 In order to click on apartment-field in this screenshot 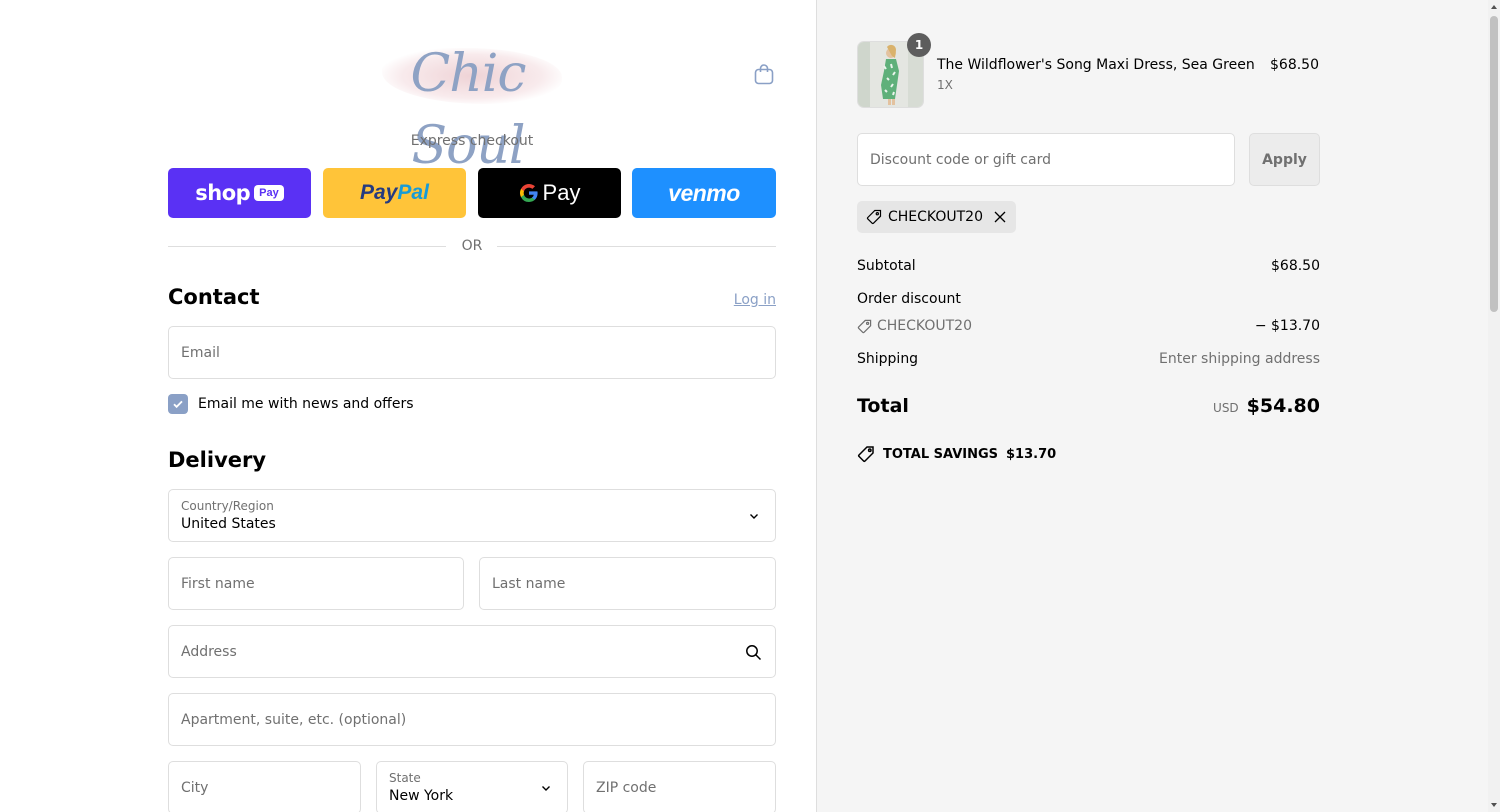, I will do `click(472, 719)`.